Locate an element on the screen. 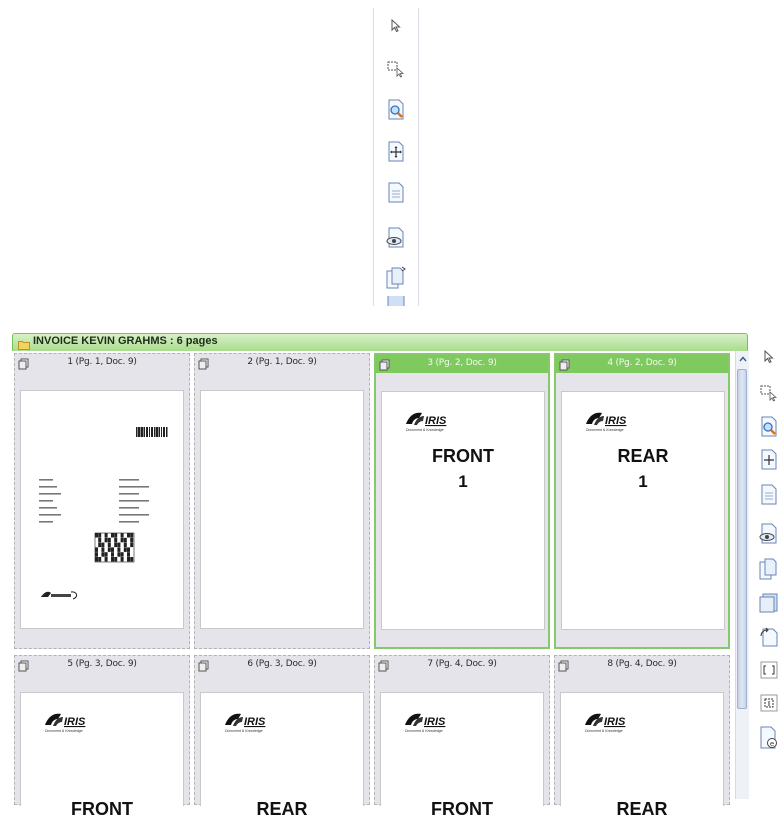 The width and height of the screenshot is (784, 820). rotate-icon is located at coordinates (769, 637).